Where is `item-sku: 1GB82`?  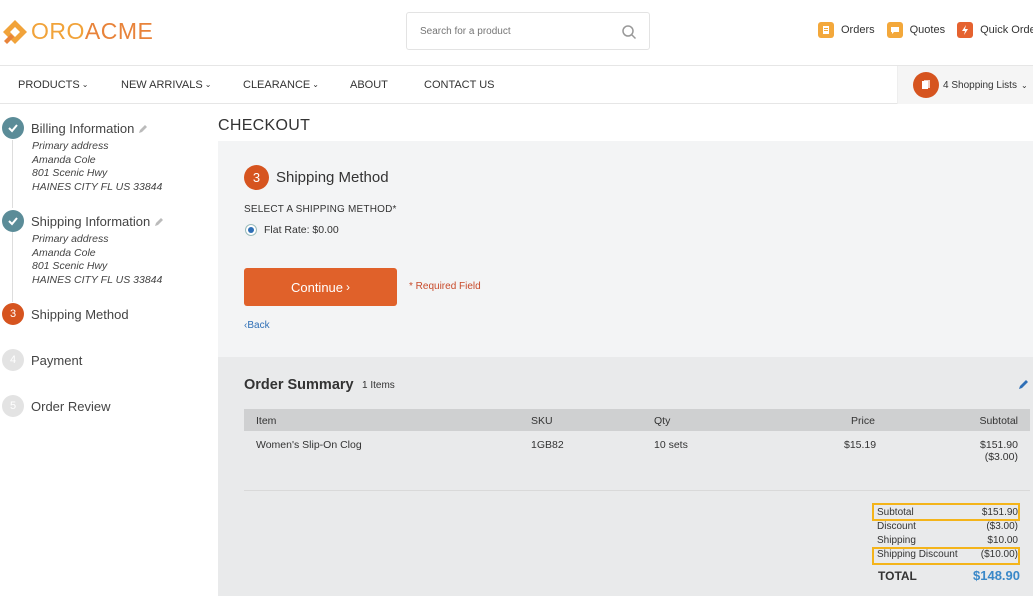
item-sku: 1GB82 is located at coordinates (547, 445).